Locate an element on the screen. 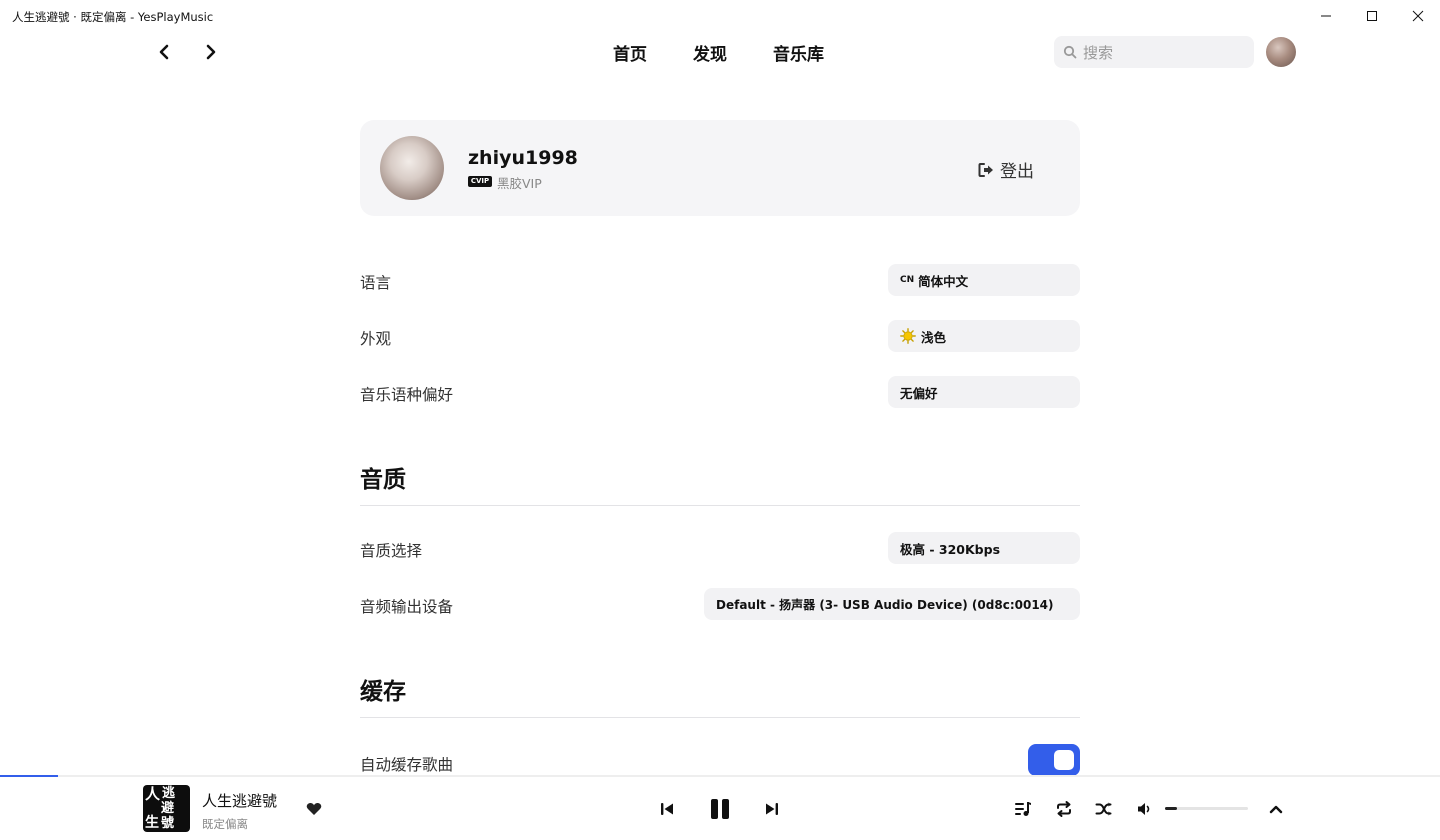 The width and height of the screenshot is (1440, 840). next-button is located at coordinates (772, 809).